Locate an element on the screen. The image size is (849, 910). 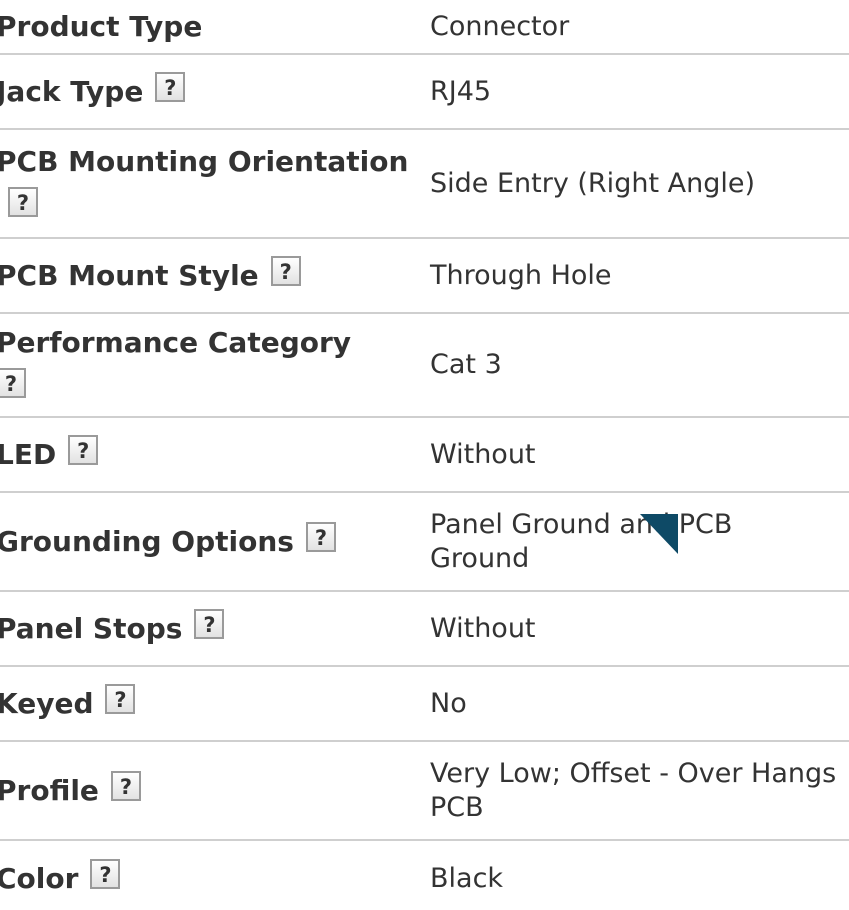
spec-label-text: Grounding Options is located at coordinates (147, 541).